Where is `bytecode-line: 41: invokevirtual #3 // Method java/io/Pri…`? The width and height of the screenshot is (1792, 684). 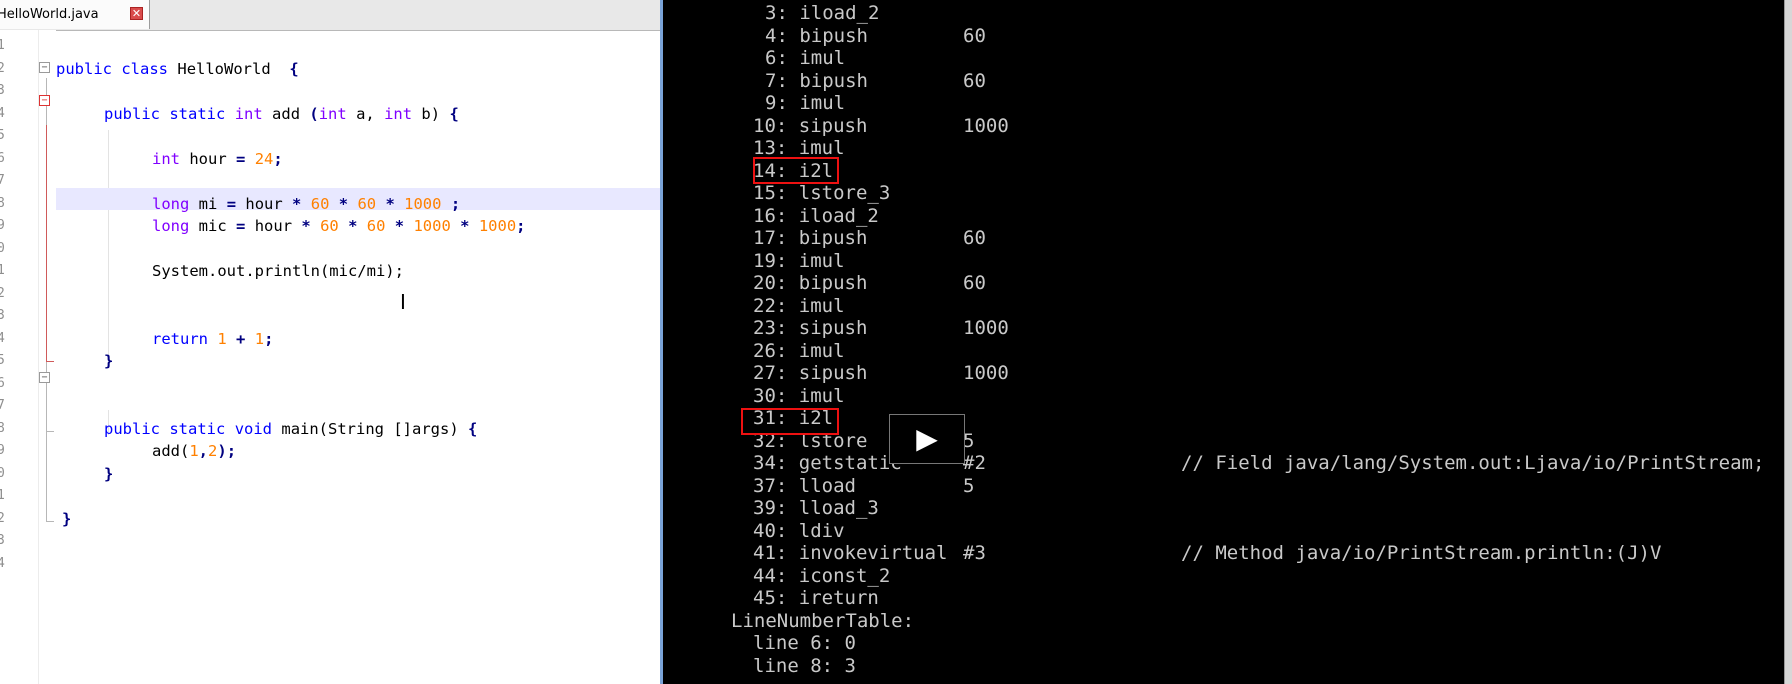
bytecode-line: 41: invokevirtual #3 // Method java/io/Pri… is located at coordinates (1207, 553).